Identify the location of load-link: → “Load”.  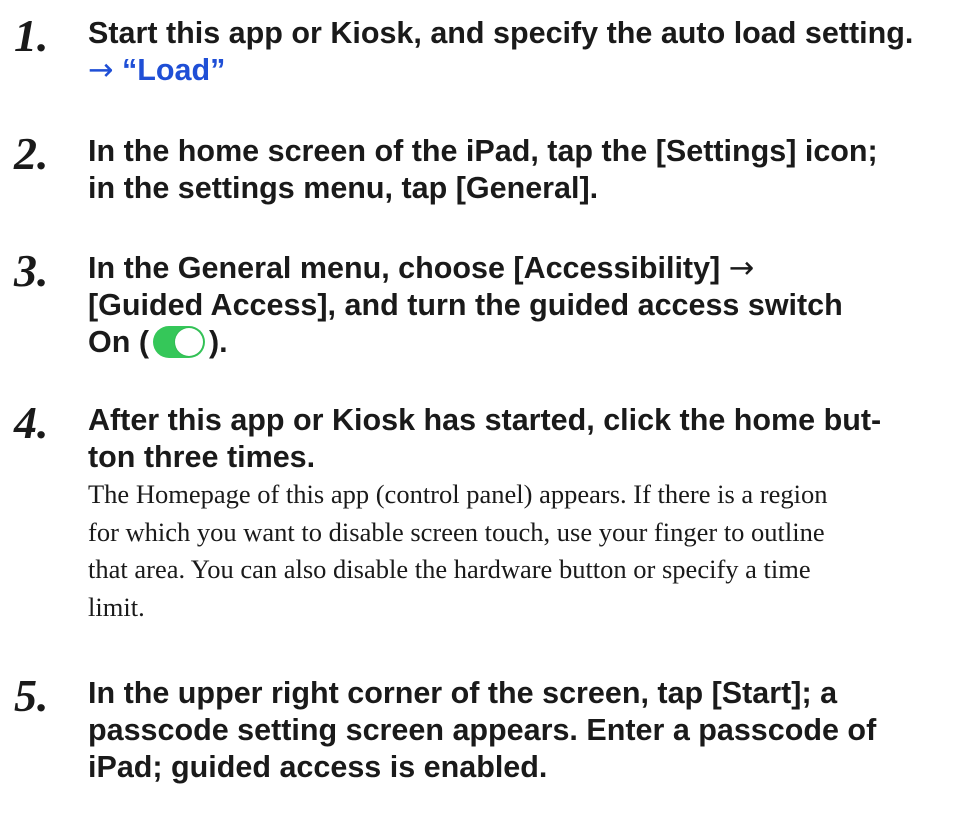
(519, 70).